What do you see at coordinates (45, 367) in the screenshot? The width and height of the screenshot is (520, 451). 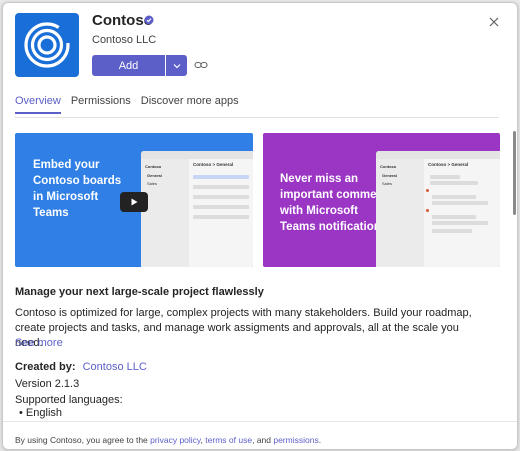 I see `created-by-label: Created by:` at bounding box center [45, 367].